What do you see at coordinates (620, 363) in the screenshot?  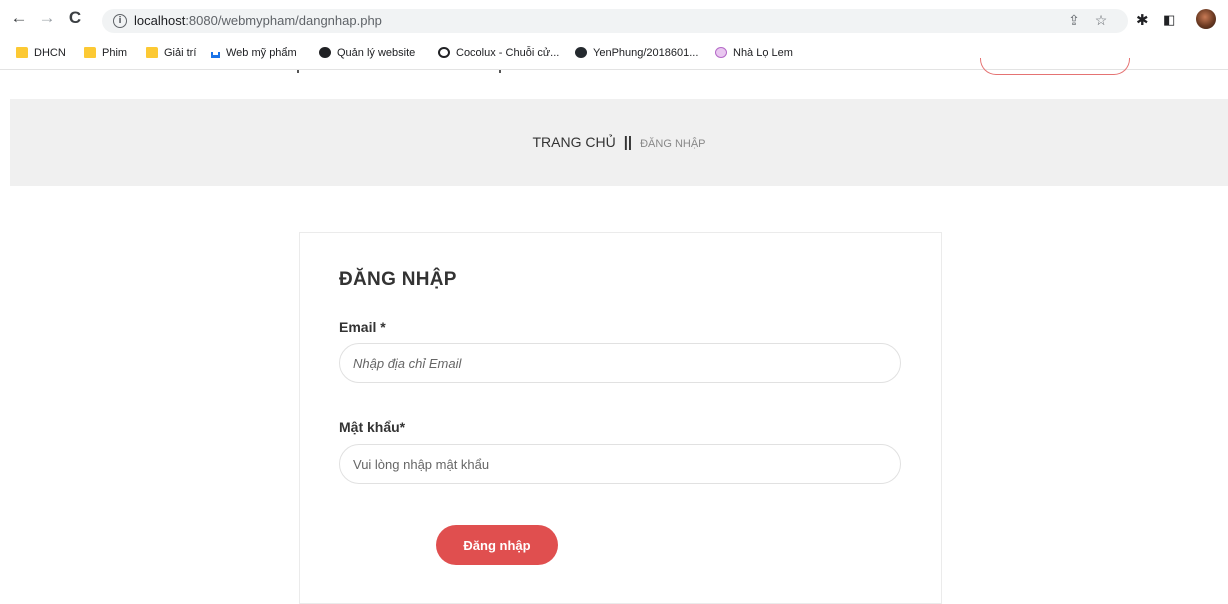 I see `email-field` at bounding box center [620, 363].